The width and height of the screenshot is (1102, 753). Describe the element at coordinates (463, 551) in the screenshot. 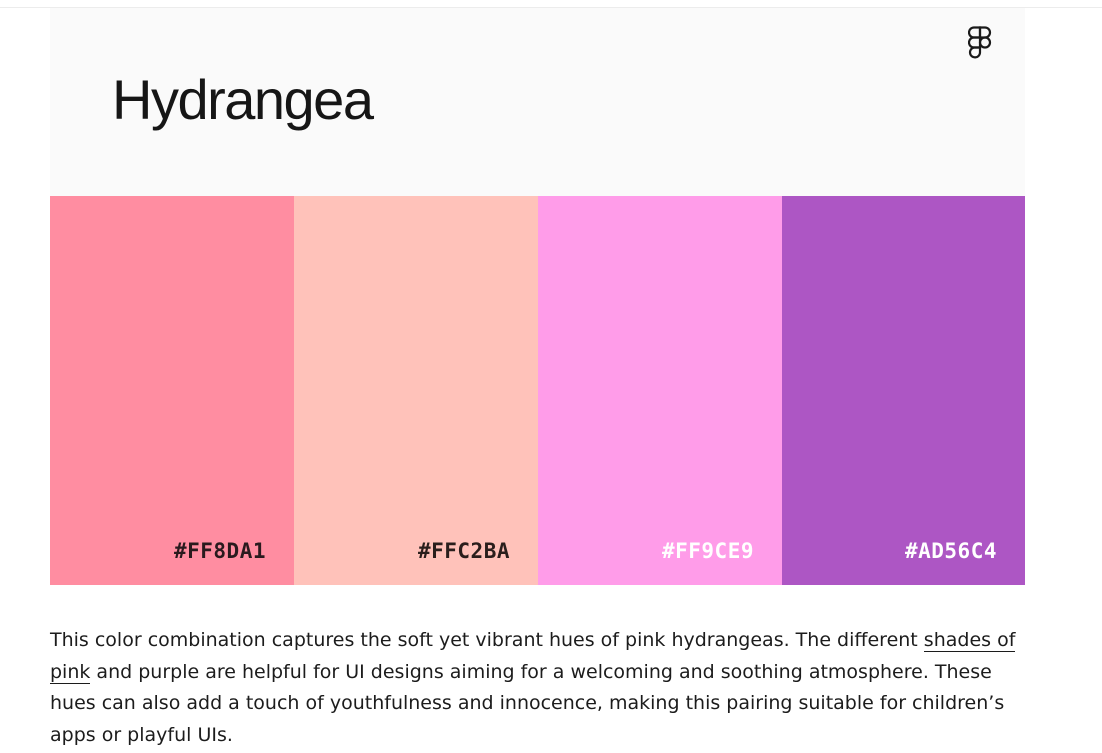

I see `swatch-hex-label: #FFC2BA` at that location.